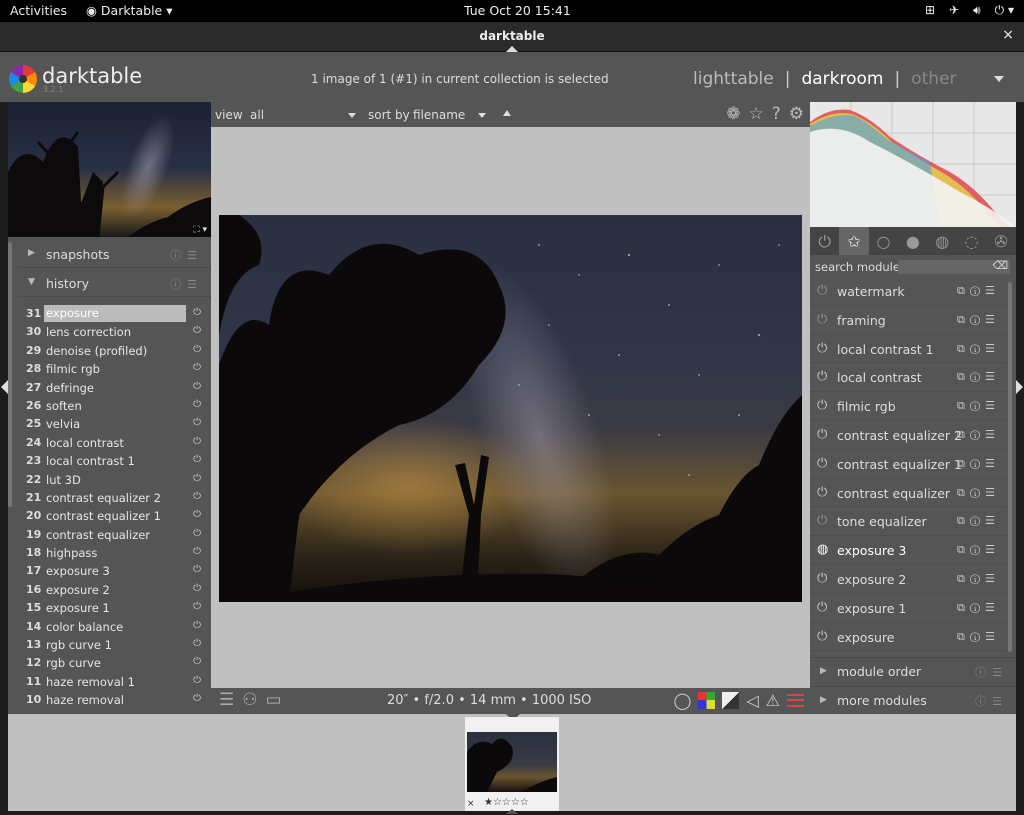  Describe the element at coordinates (114, 406) in the screenshot. I see `history-item: 26 soften ⏻` at that location.